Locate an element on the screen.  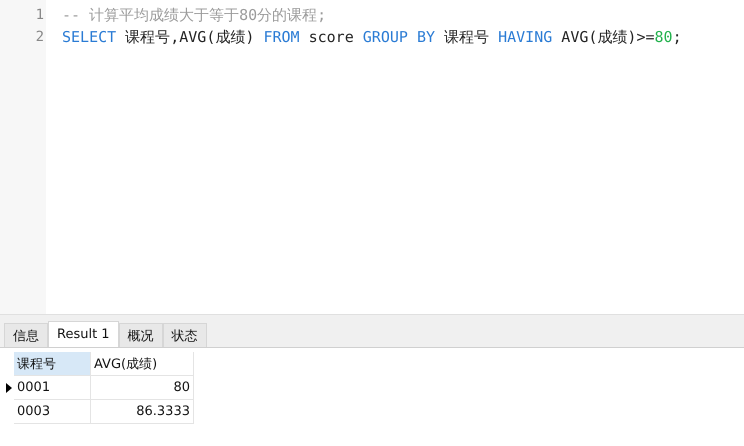
table-cell: 0003 is located at coordinates (52, 412).